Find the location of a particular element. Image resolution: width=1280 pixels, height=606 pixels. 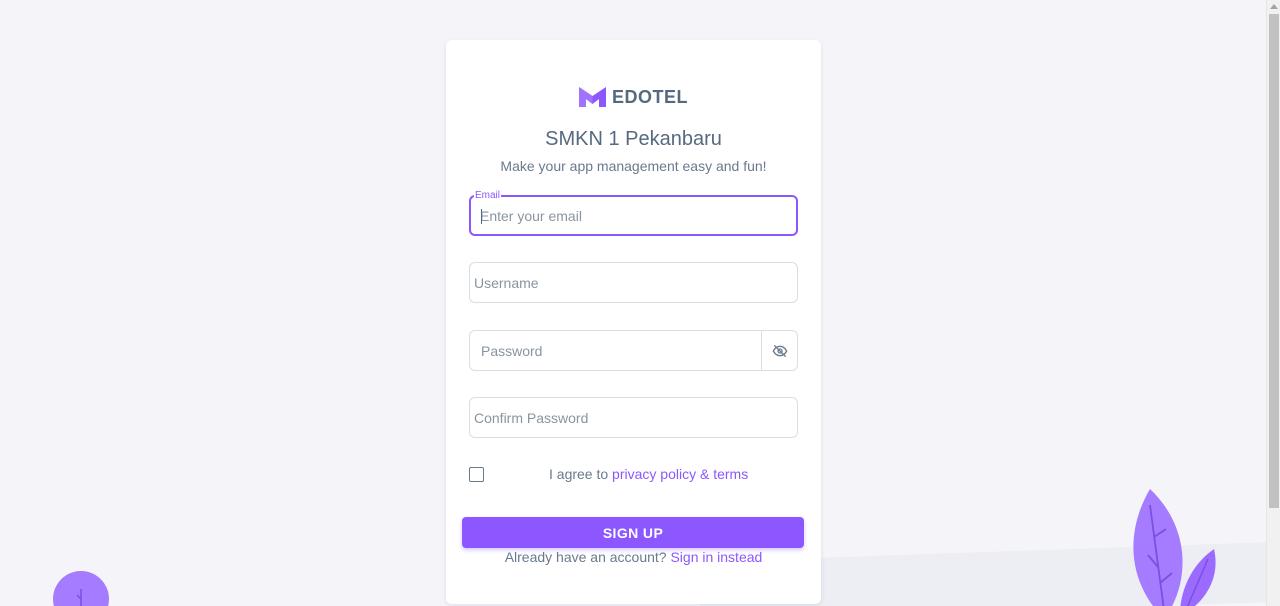

password-field is located at coordinates (633, 350).